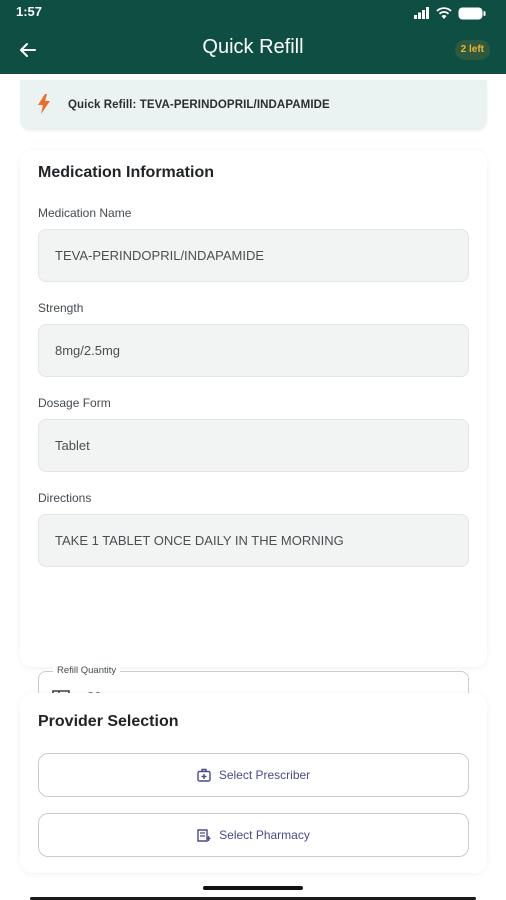 The width and height of the screenshot is (506, 900). I want to click on status-time: 1:57, so click(29, 11).